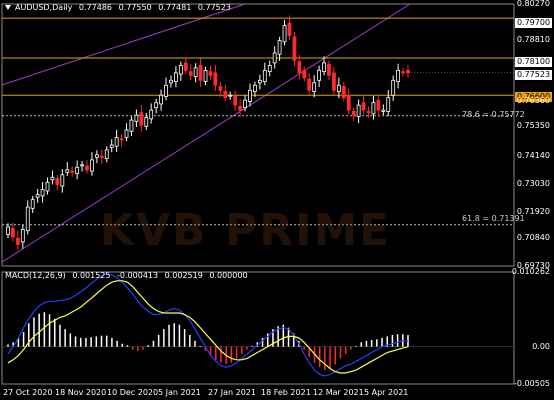 This screenshot has height=400, width=554. What do you see at coordinates (533, 4) in the screenshot?
I see `price-tick-label: 0.80270` at bounding box center [533, 4].